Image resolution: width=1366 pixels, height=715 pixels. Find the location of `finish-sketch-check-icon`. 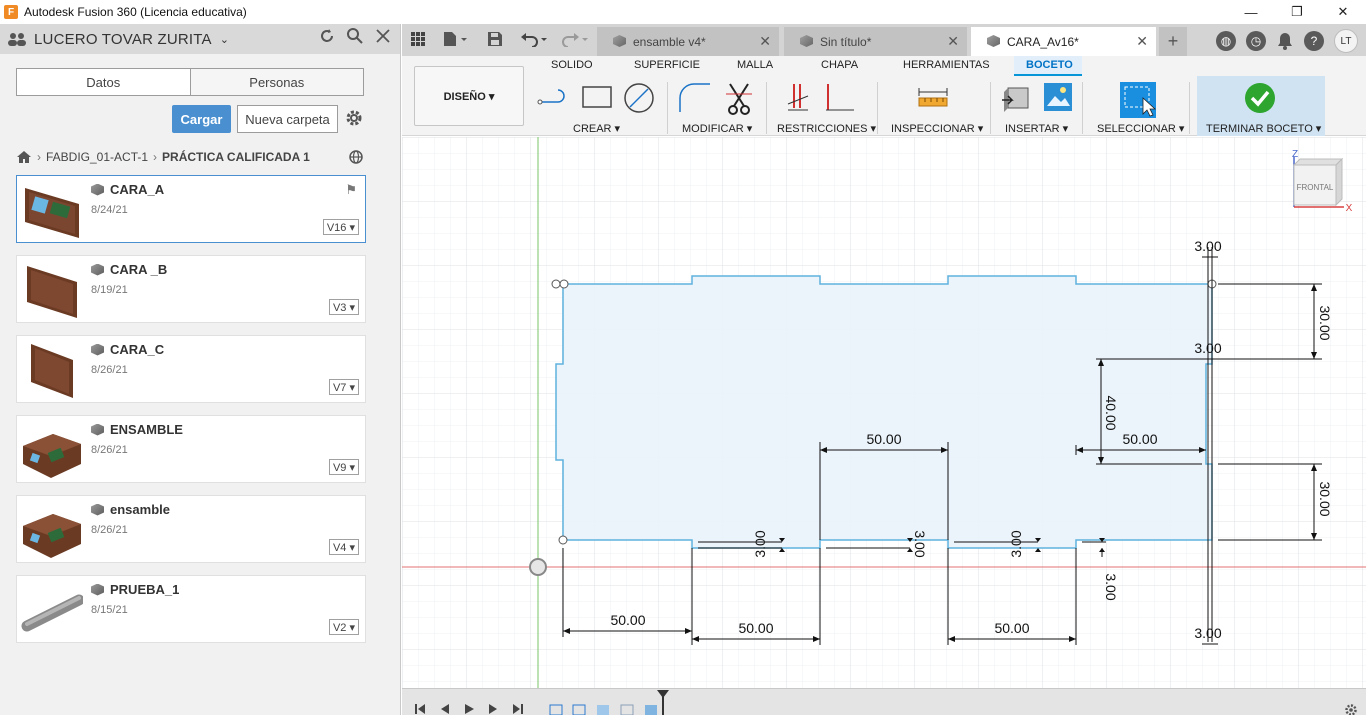

finish-sketch-check-icon is located at coordinates (1260, 98).